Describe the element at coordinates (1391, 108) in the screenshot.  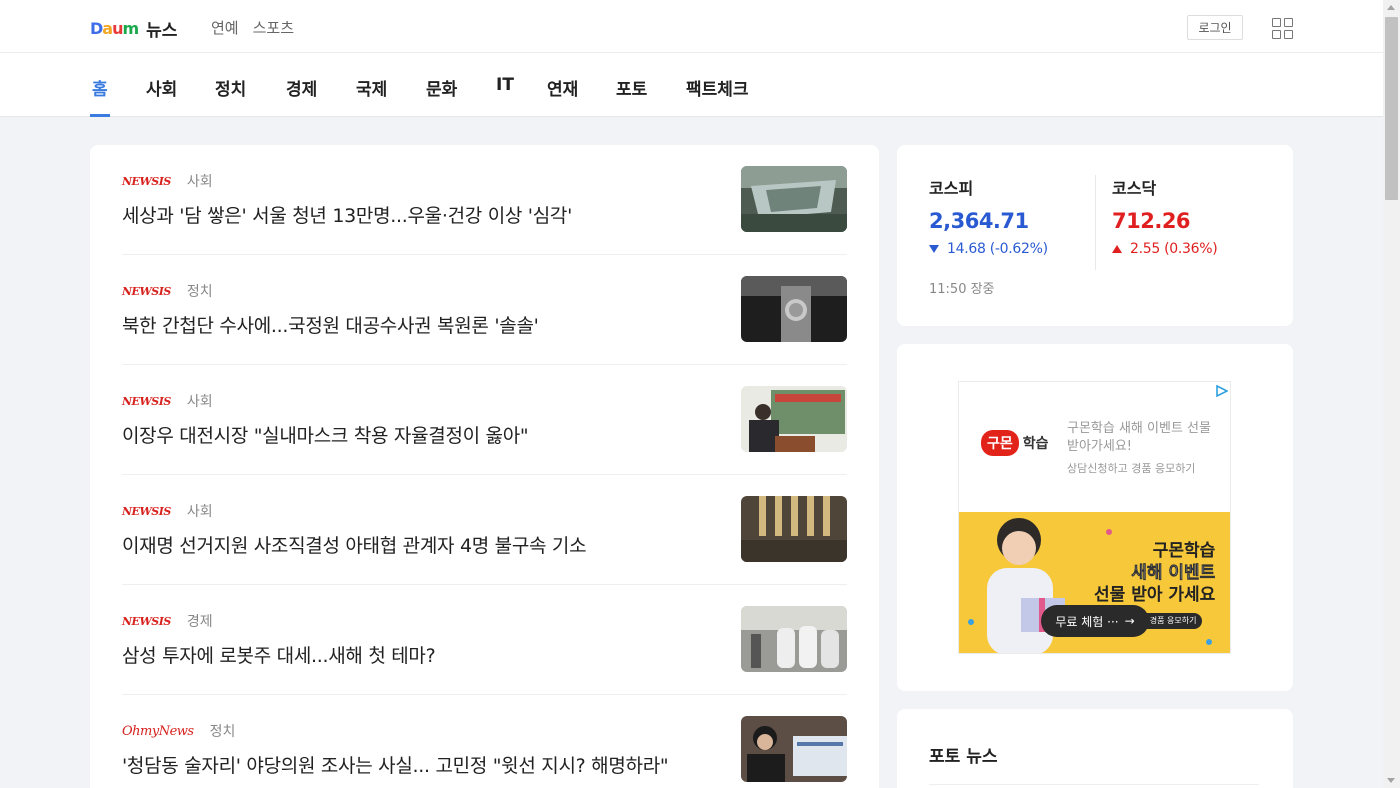
I see `scroll-thumb` at that location.